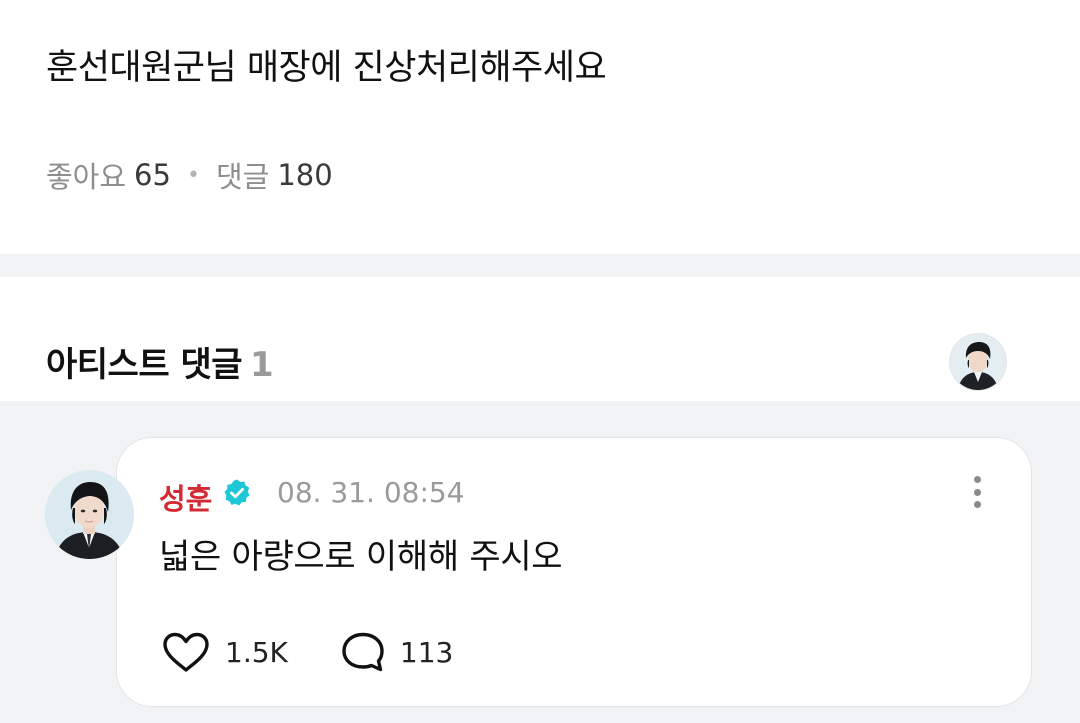 The height and width of the screenshot is (723, 1080). What do you see at coordinates (305, 175) in the screenshot?
I see `comments-count: 180` at bounding box center [305, 175].